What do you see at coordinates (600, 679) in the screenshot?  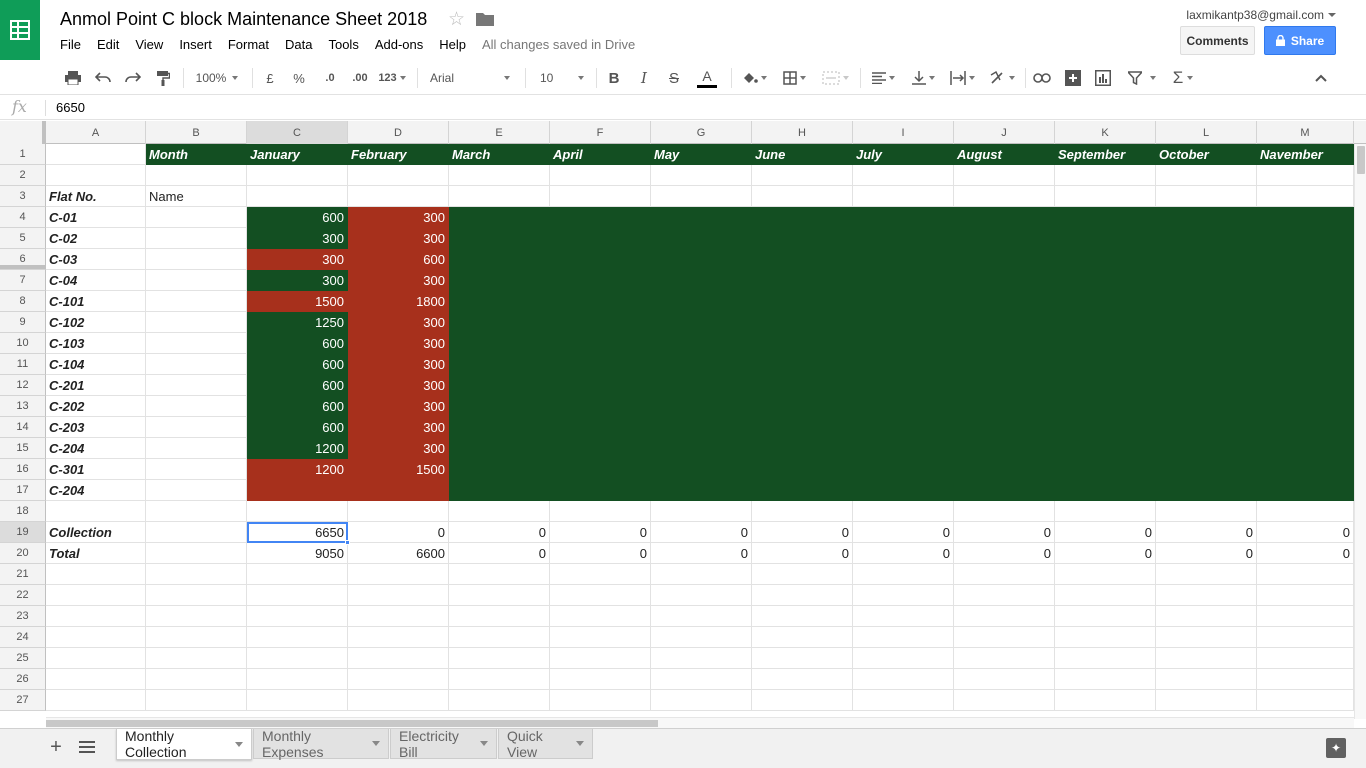 I see `cell-f26` at bounding box center [600, 679].